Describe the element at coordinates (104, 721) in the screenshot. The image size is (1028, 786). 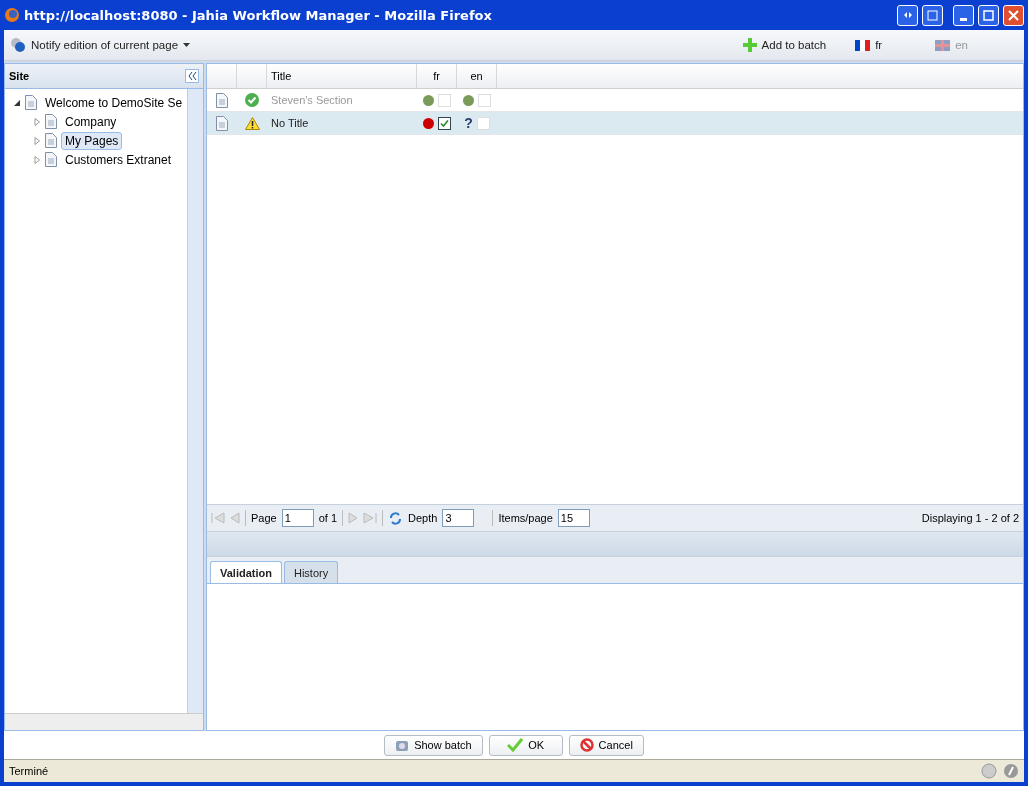
I see `horizontal-scrollbar` at that location.